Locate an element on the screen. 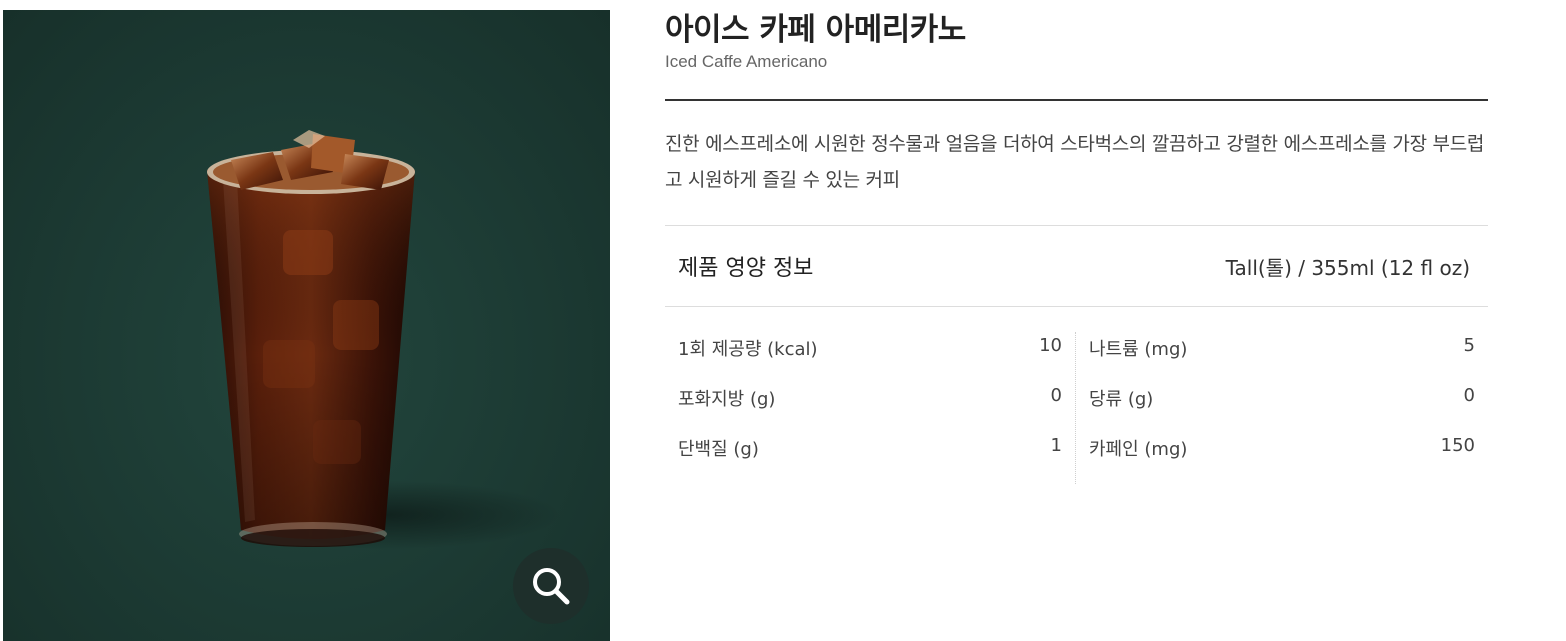 The height and width of the screenshot is (641, 1566). iced-coffee-glass-image is located at coordinates (311, 338).